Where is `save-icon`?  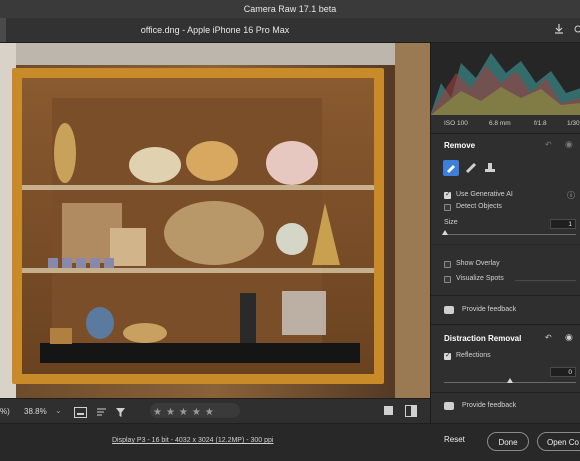 save-icon is located at coordinates (559, 30).